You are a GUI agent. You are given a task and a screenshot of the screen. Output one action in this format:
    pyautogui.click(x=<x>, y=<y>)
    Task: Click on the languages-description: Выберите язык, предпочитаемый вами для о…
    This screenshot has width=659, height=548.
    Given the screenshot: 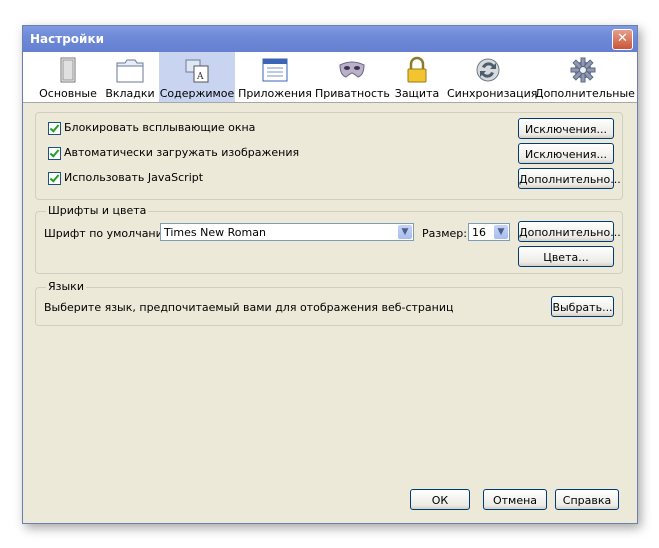 What is the action you would take?
    pyautogui.click(x=249, y=307)
    